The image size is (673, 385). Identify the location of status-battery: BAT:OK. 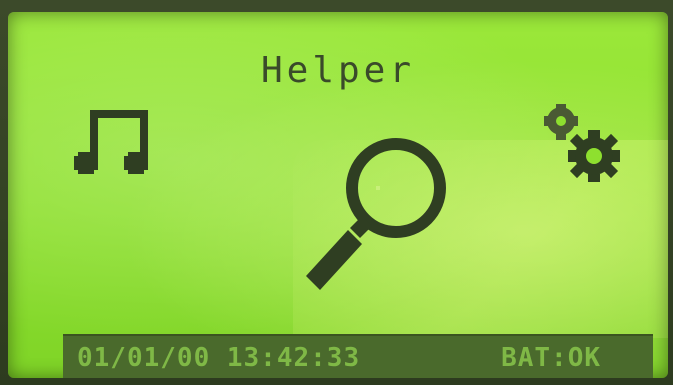
(551, 358).